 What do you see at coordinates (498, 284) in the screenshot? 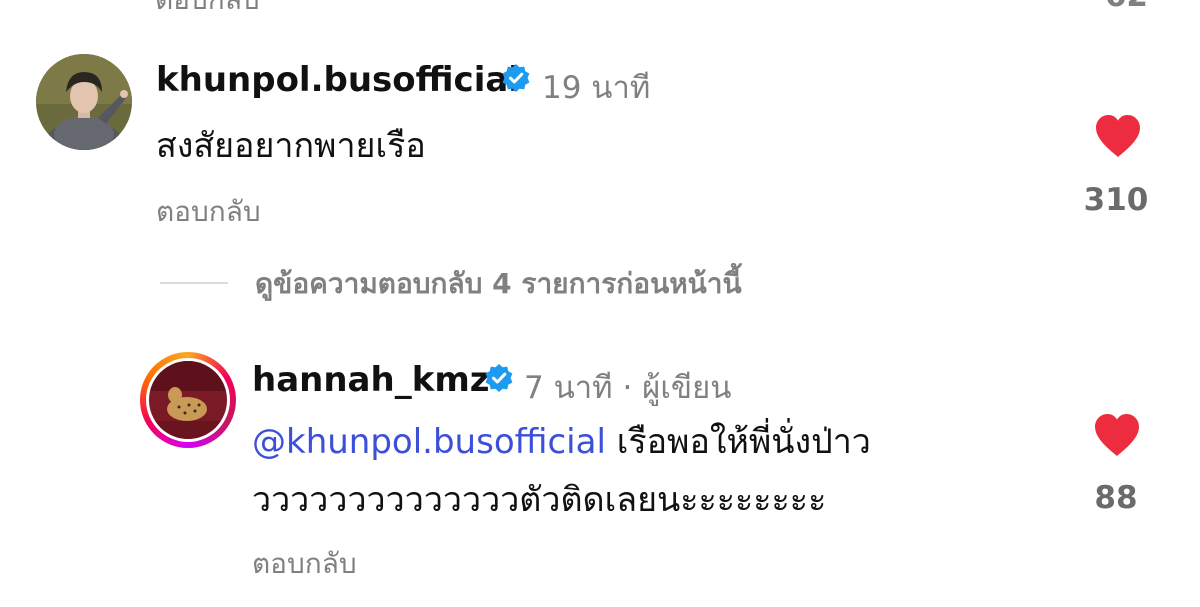
I see `view-previous-replies-button: ดูข้อความตอบกลับ 4 รายการก่อนหน้านี้` at bounding box center [498, 284].